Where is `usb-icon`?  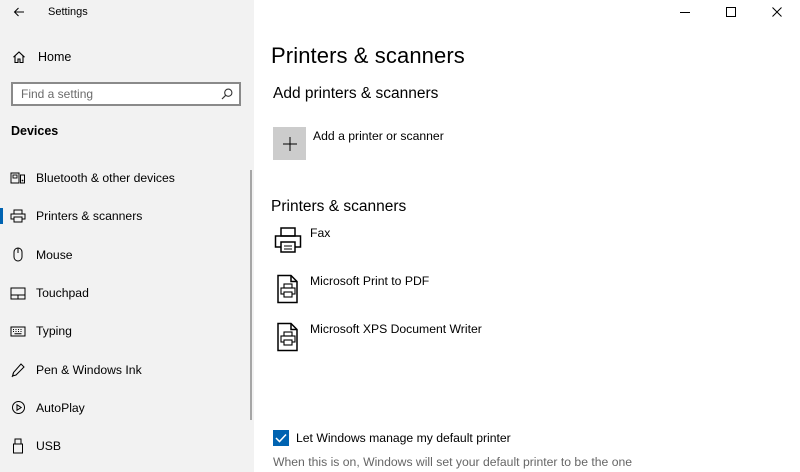 usb-icon is located at coordinates (18, 446).